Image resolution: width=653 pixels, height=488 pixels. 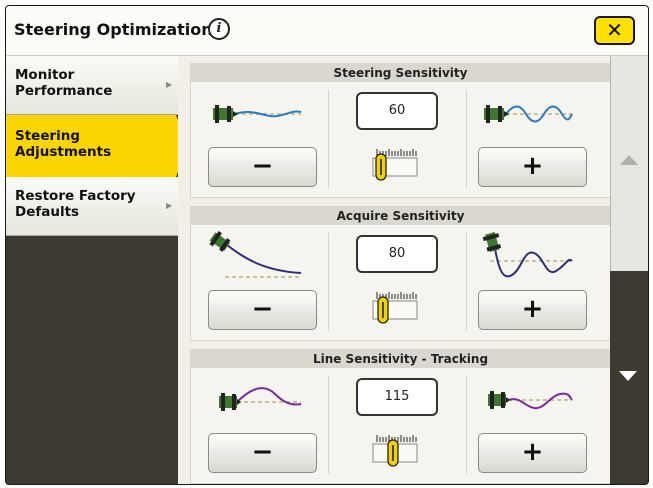 What do you see at coordinates (629, 160) in the screenshot?
I see `scroll-up-arrow-icon` at bounding box center [629, 160].